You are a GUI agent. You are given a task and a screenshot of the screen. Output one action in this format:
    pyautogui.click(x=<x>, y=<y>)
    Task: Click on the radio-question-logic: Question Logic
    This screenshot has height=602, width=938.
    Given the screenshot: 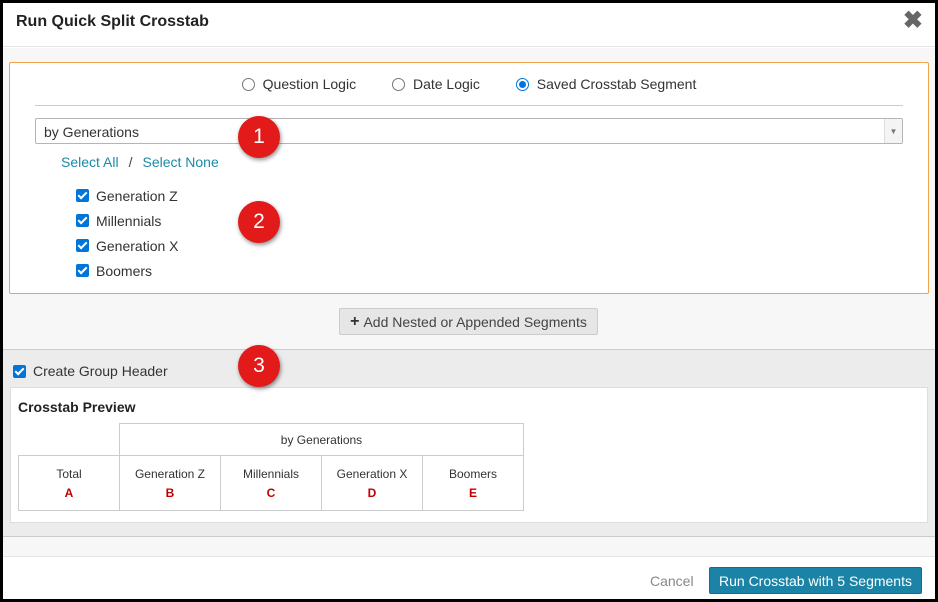 What is the action you would take?
    pyautogui.click(x=299, y=84)
    